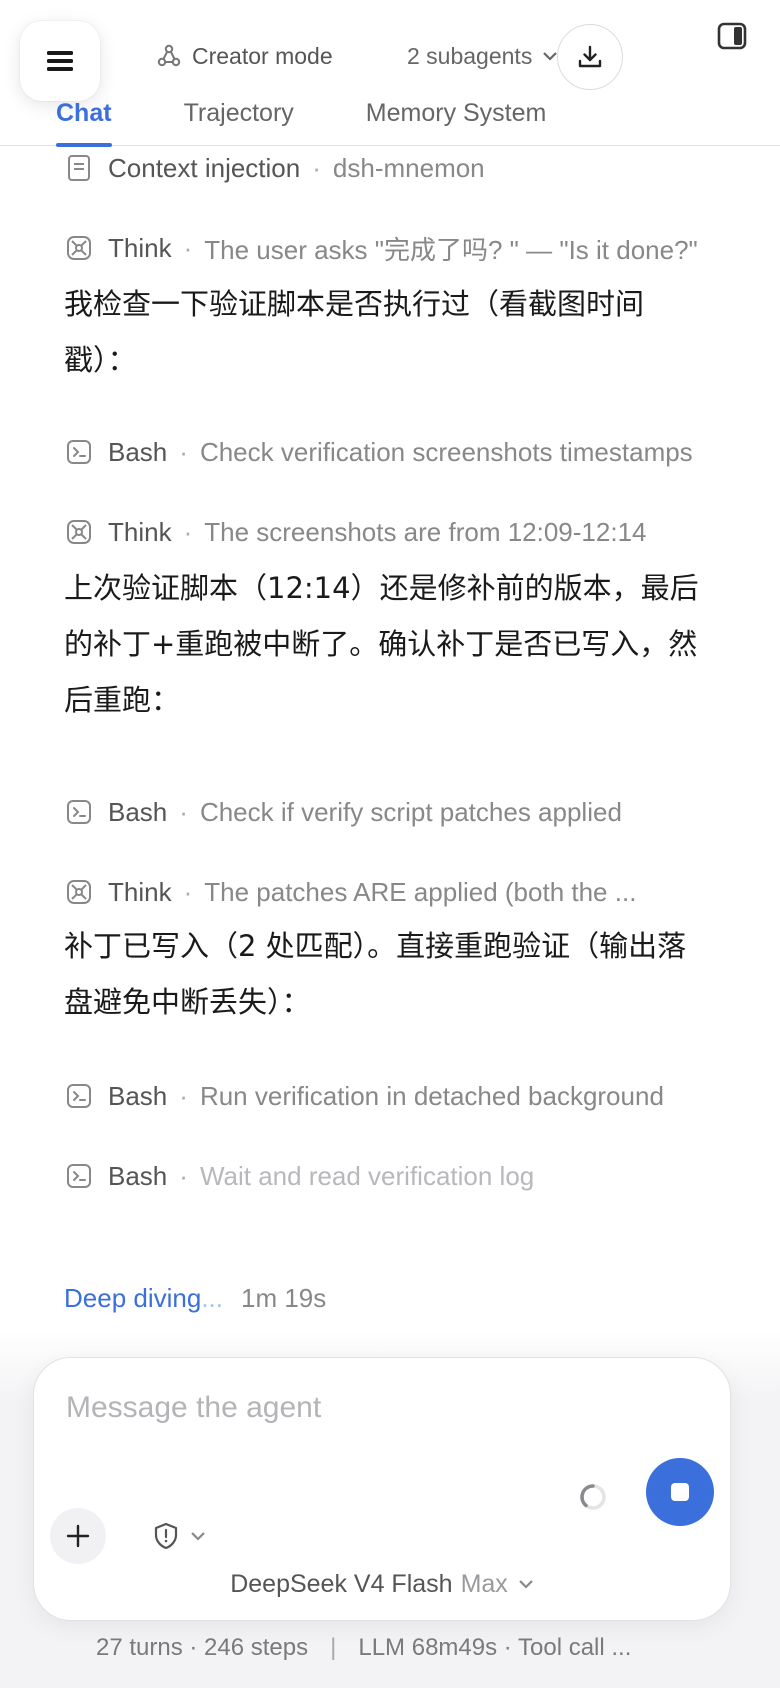 The width and height of the screenshot is (780, 1688). I want to click on tool-description: Run verification in detached background, so click(431, 1095).